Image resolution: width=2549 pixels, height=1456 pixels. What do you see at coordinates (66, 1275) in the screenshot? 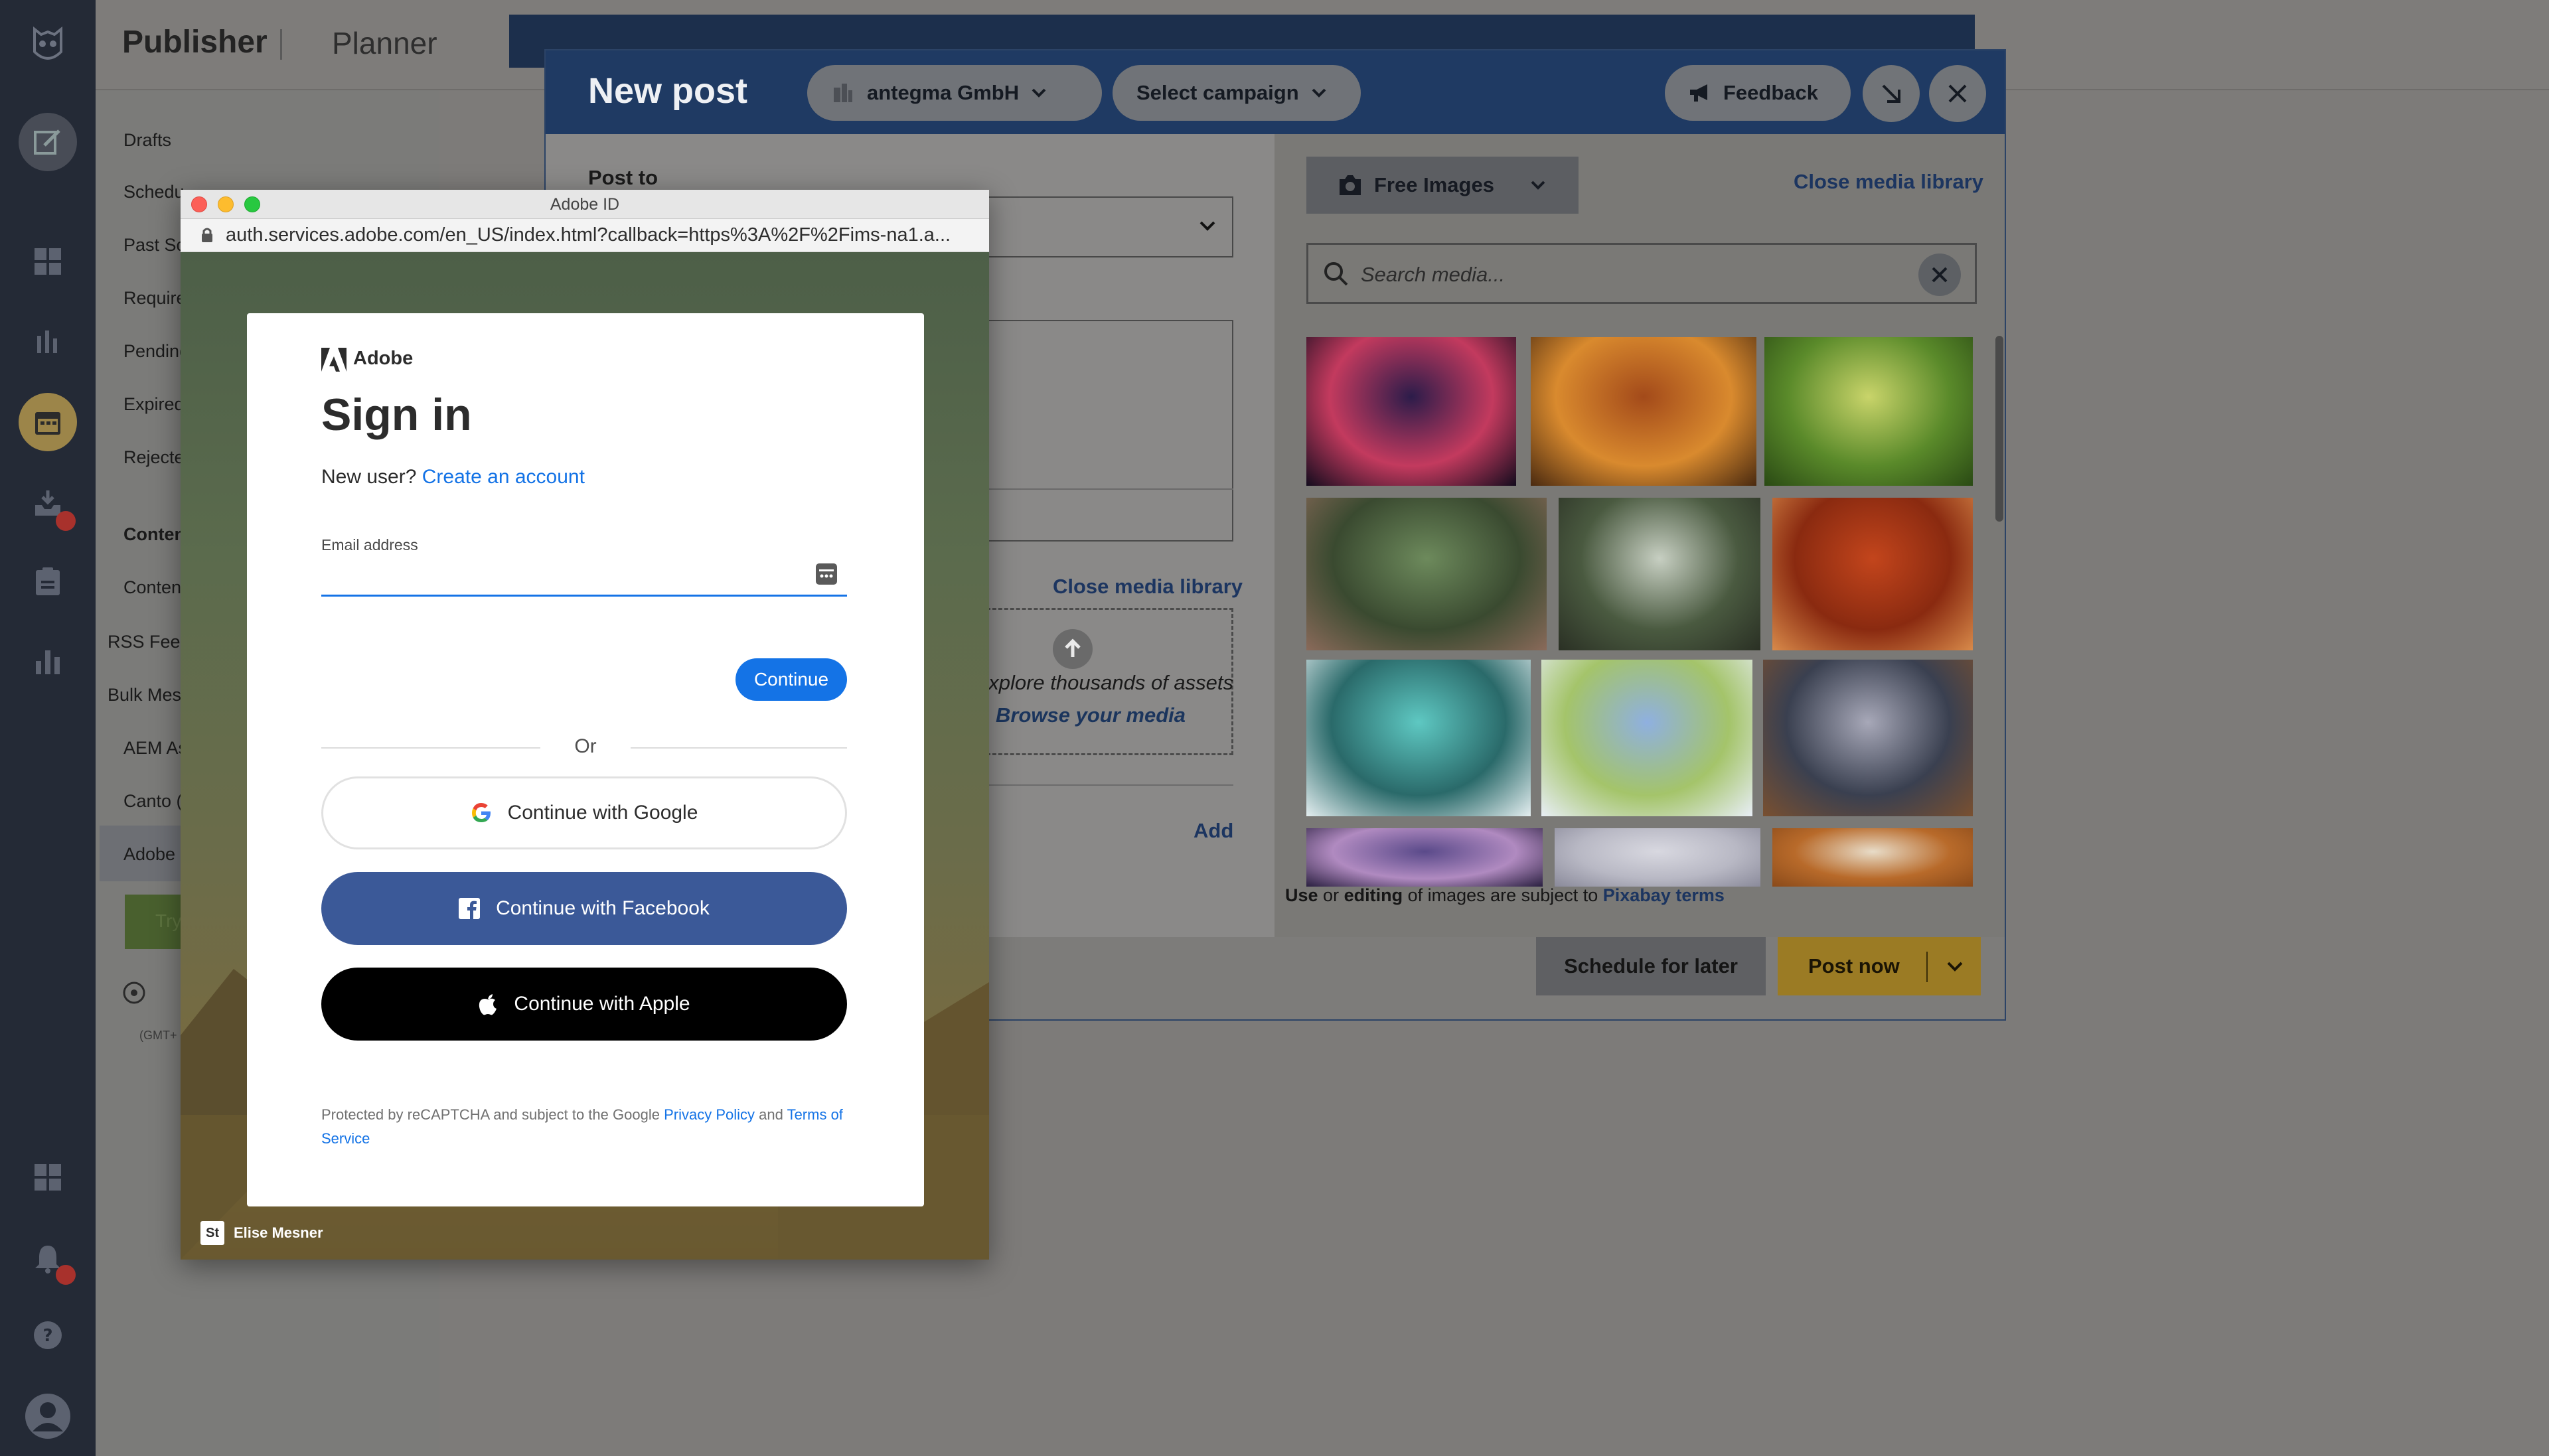
I see `notifications-badge` at bounding box center [66, 1275].